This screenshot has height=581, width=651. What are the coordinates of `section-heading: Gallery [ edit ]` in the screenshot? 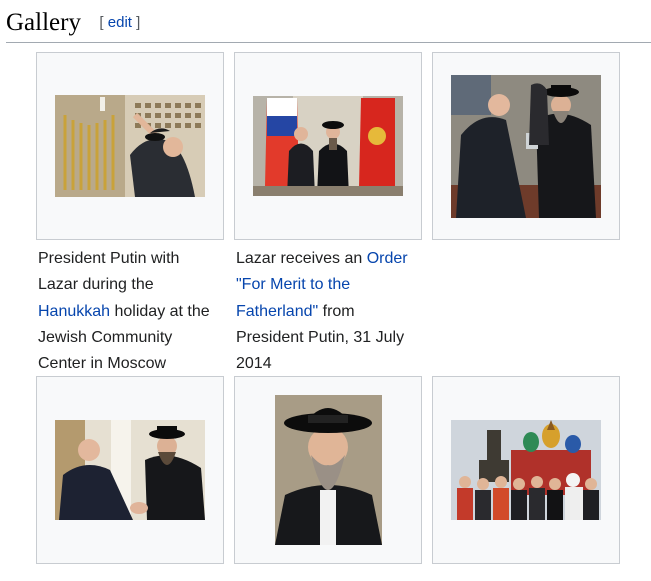 It's located at (328, 24).